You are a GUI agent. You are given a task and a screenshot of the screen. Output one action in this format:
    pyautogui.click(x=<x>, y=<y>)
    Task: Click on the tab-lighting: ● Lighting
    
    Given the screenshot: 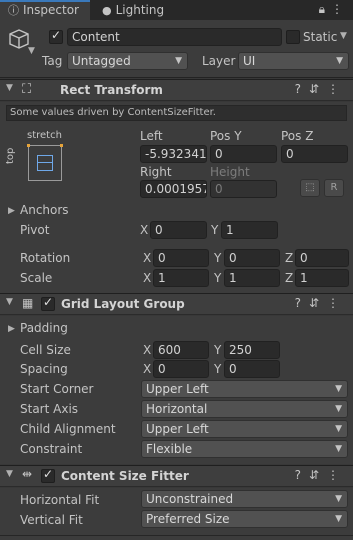 What is the action you would take?
    pyautogui.click(x=149, y=10)
    